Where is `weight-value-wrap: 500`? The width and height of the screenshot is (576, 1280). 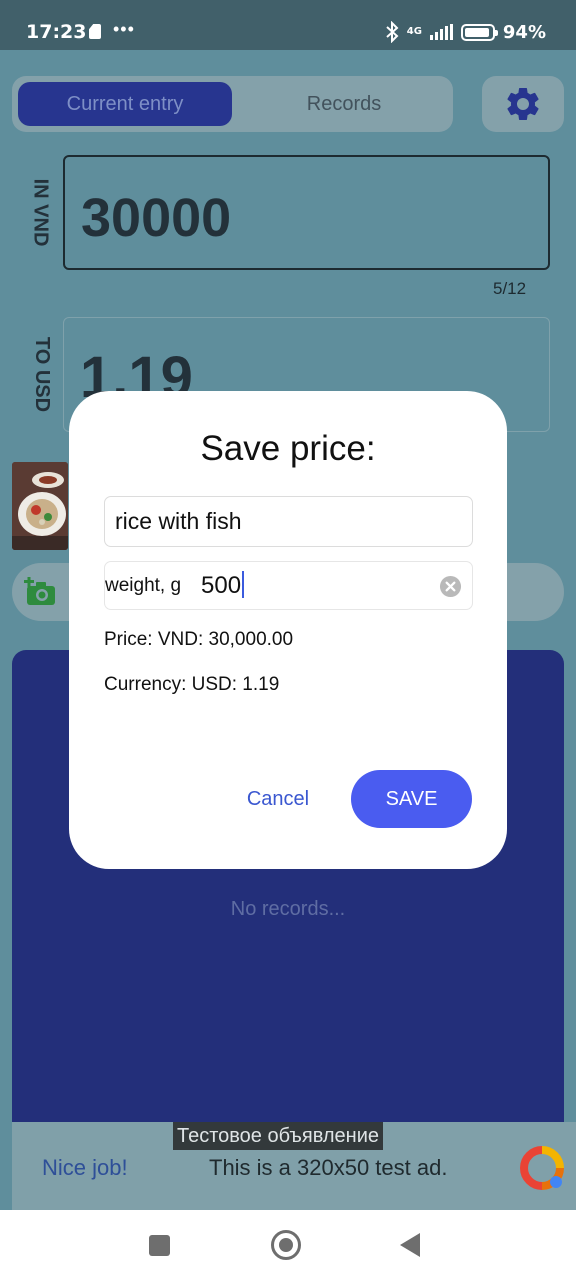 weight-value-wrap: 500 is located at coordinates (223, 585).